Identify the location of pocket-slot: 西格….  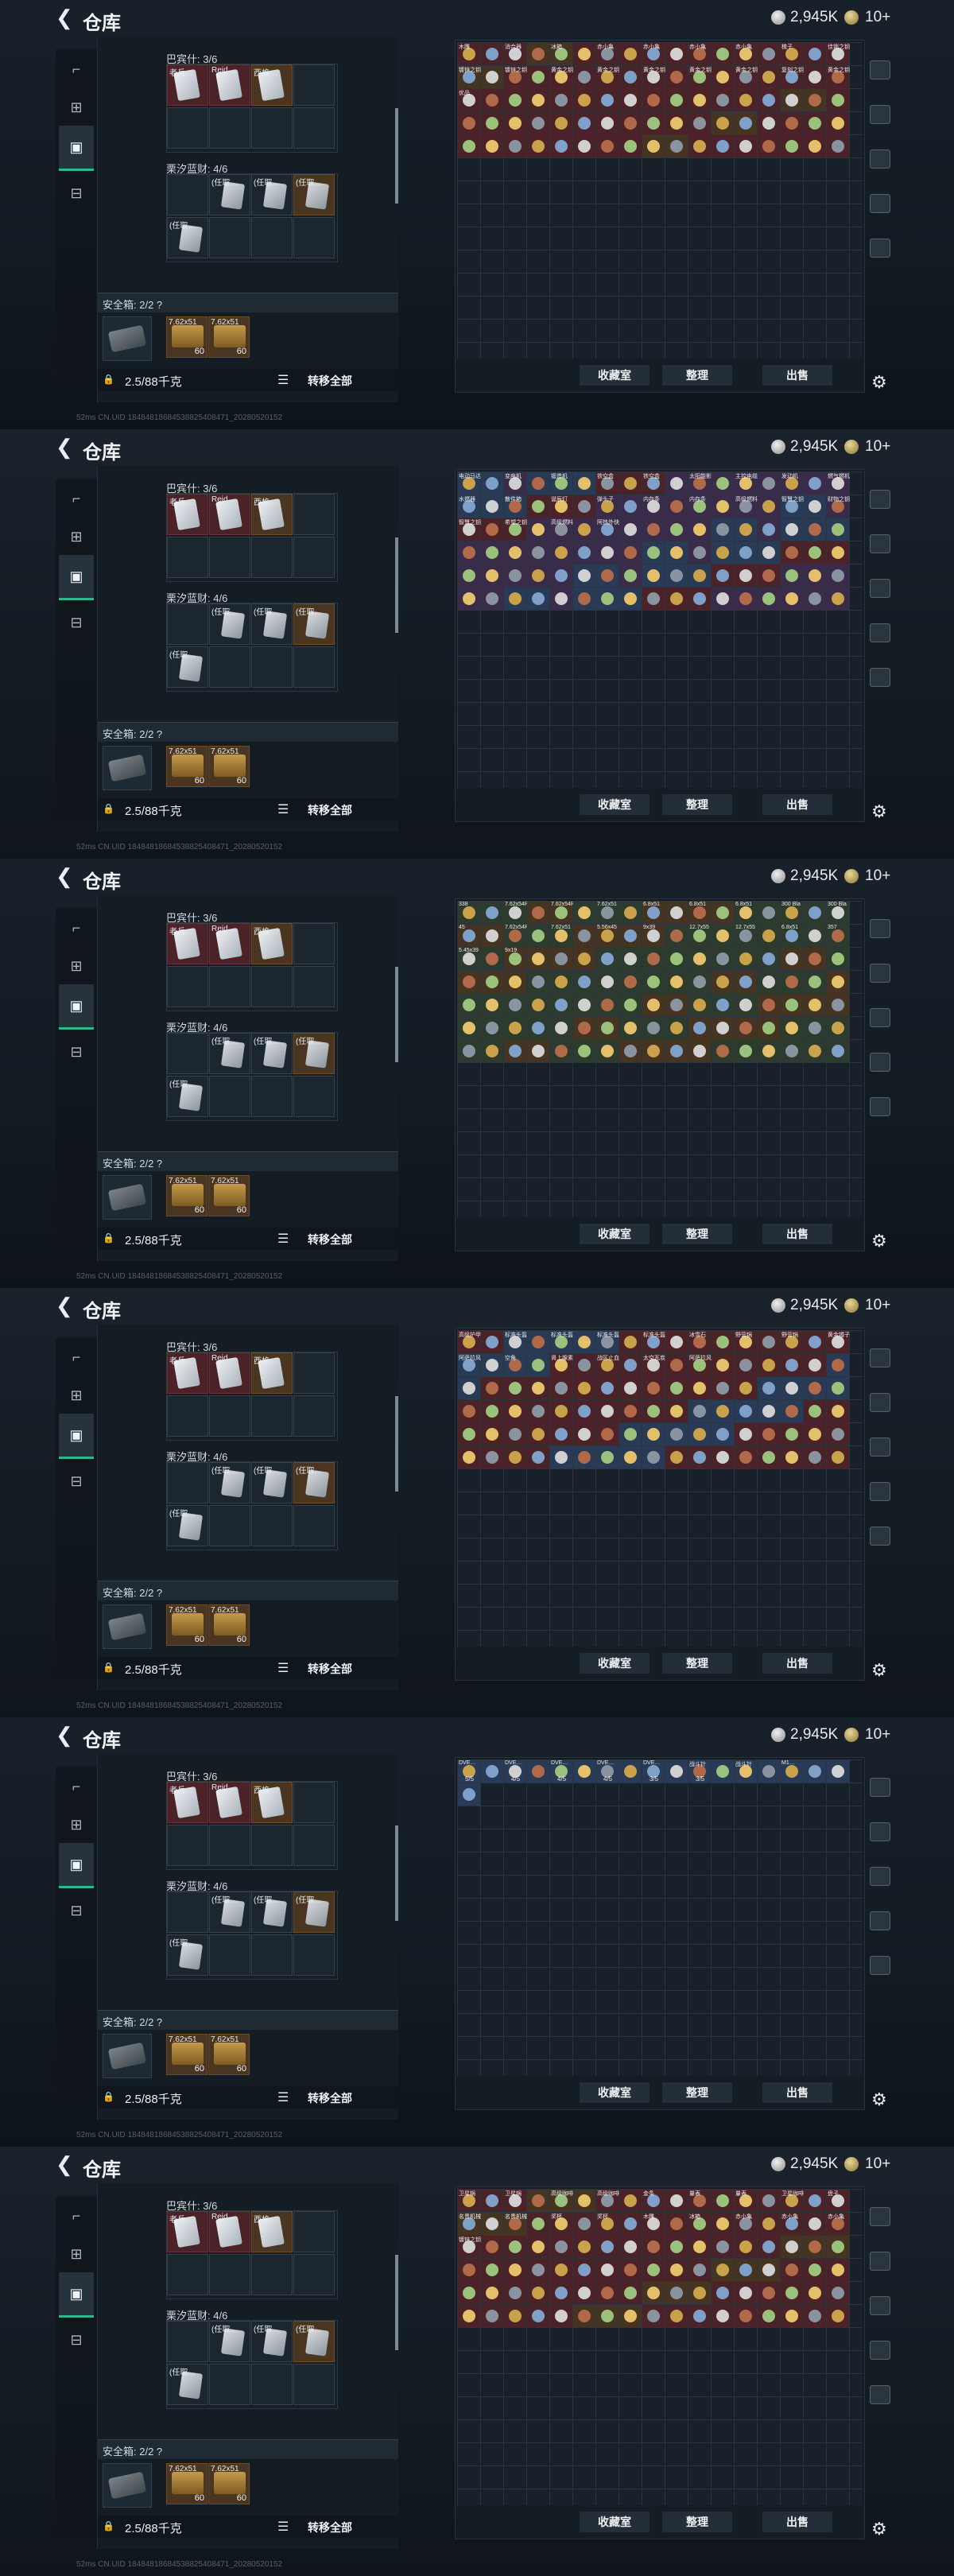
(272, 1373).